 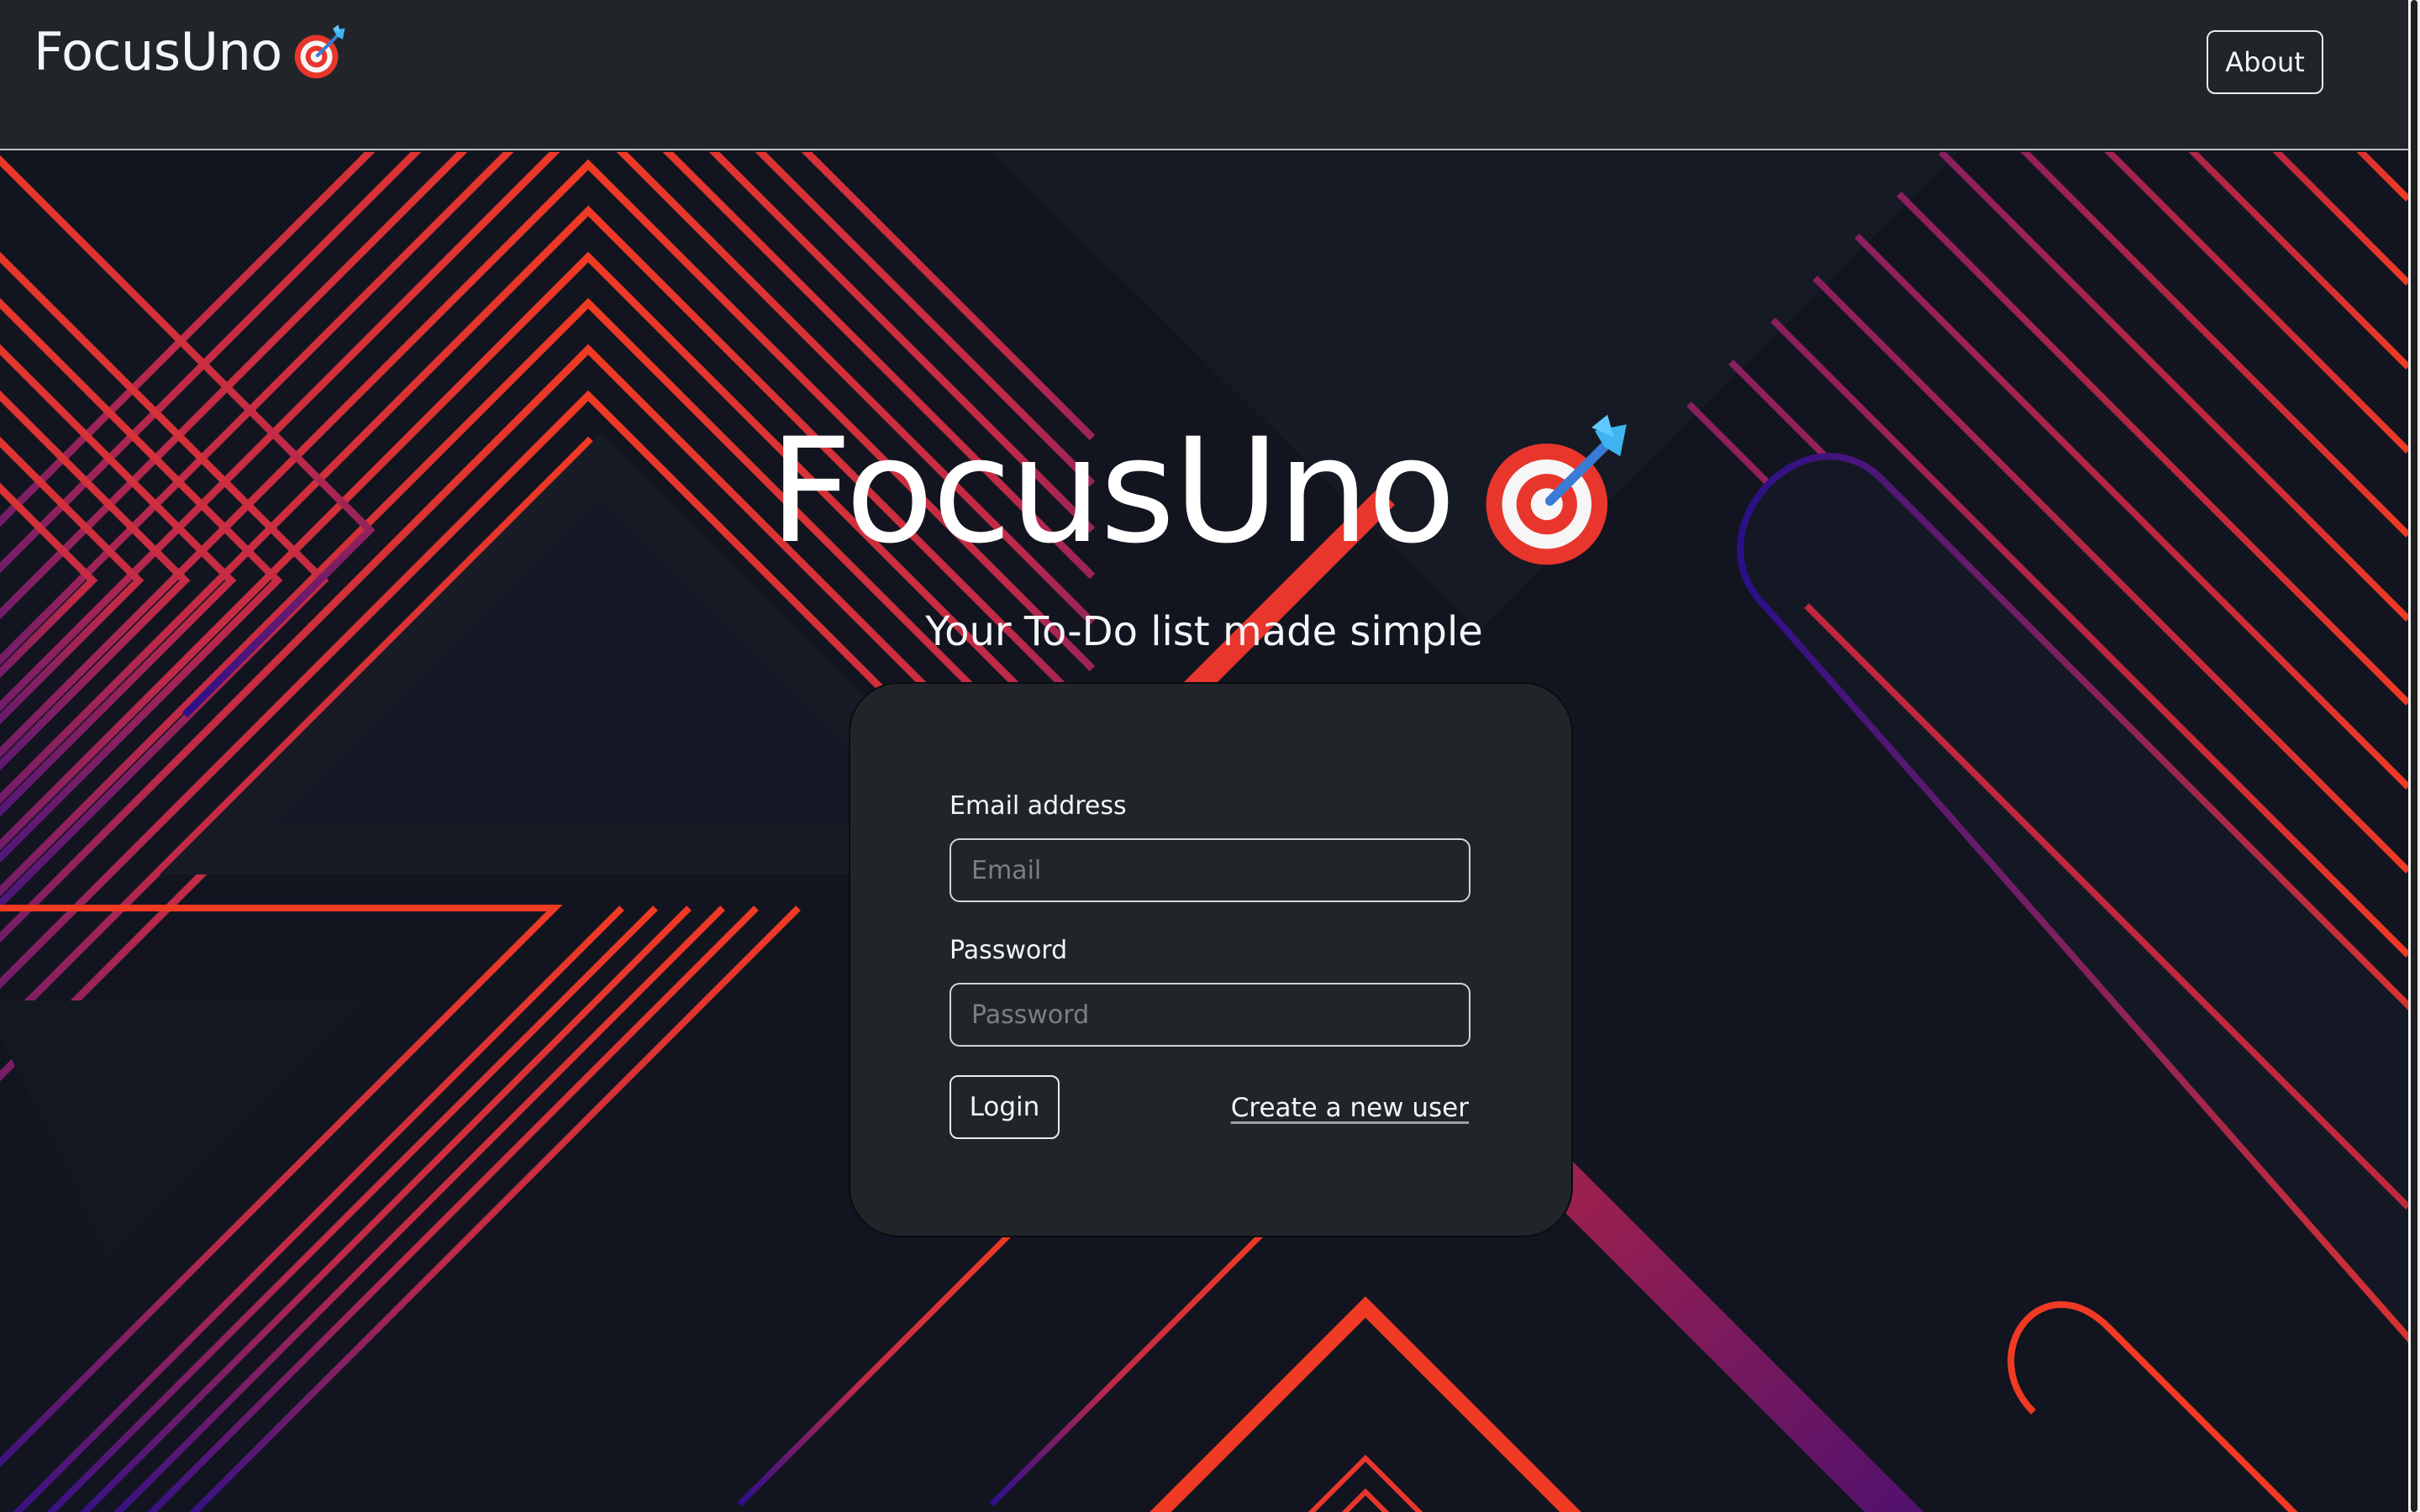 I want to click on page-scrollbar, so click(x=2414, y=756).